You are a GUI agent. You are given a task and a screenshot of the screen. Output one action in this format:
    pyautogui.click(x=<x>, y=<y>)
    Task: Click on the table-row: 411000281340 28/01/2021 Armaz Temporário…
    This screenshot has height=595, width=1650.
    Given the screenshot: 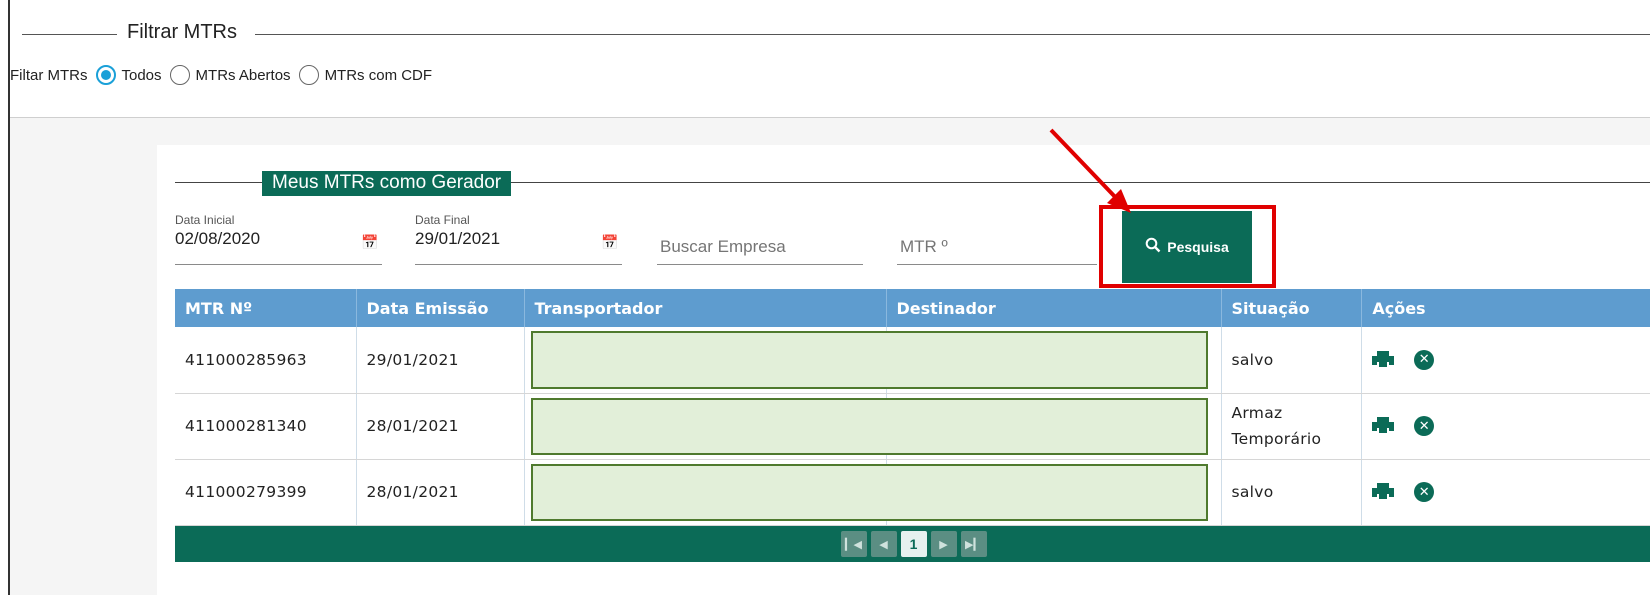 What is the action you would take?
    pyautogui.click(x=912, y=426)
    